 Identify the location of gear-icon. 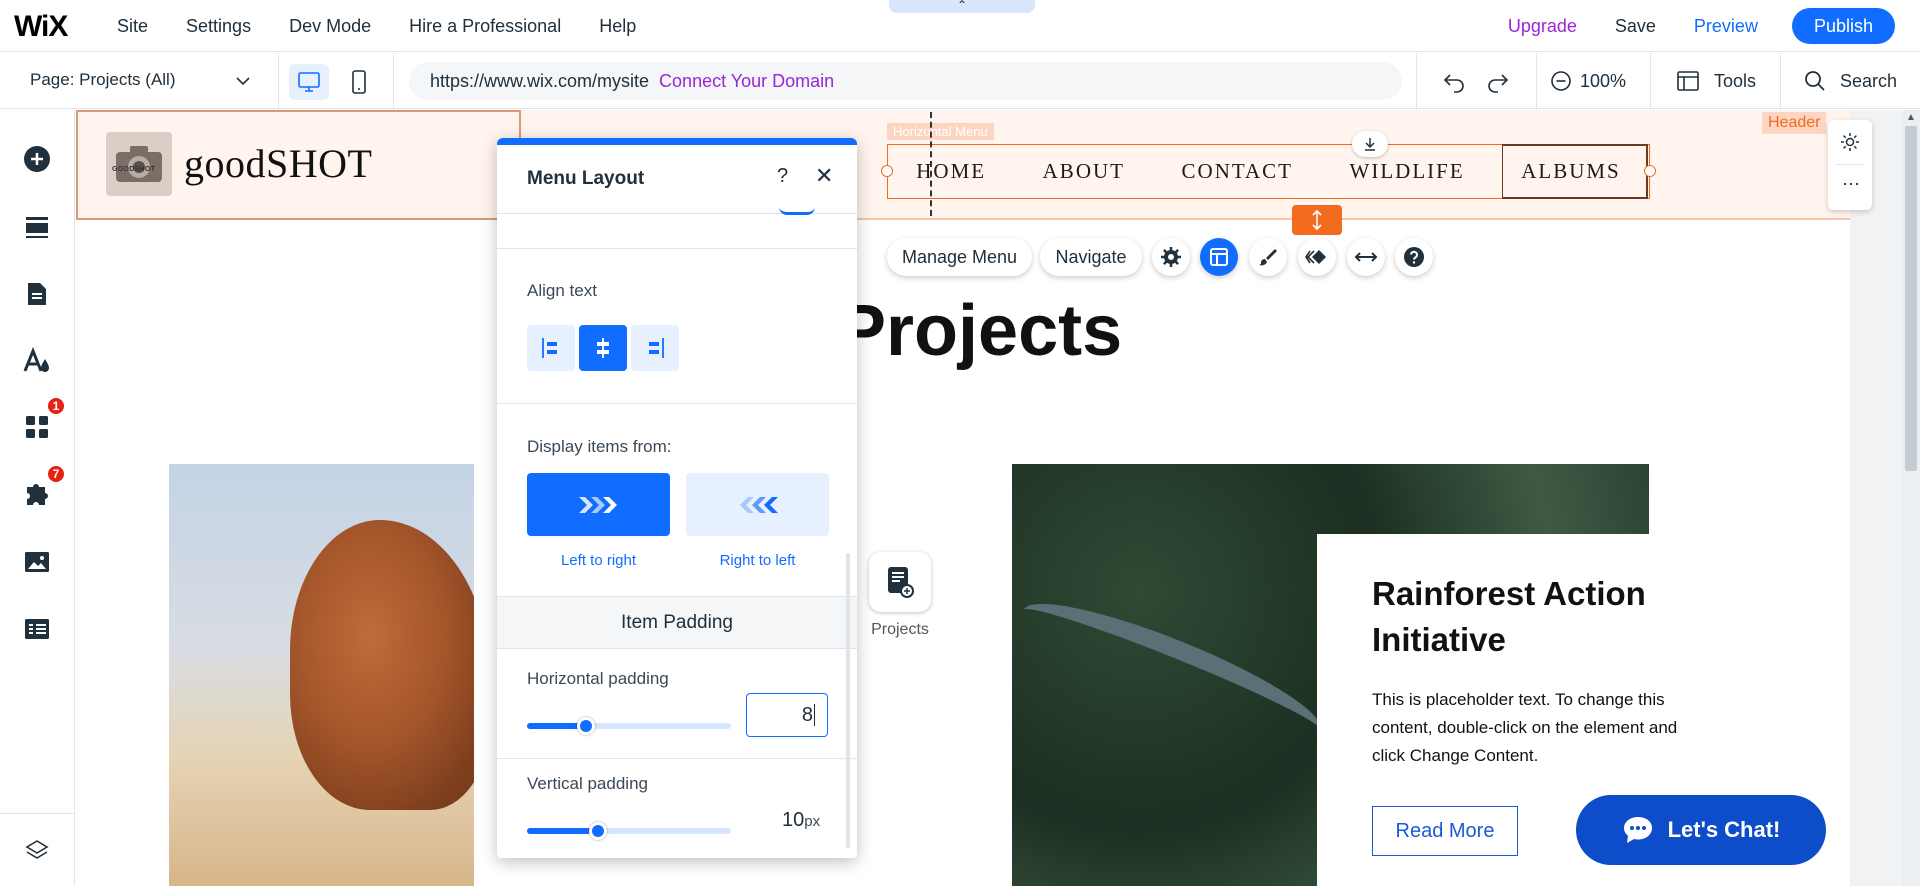
(1850, 142).